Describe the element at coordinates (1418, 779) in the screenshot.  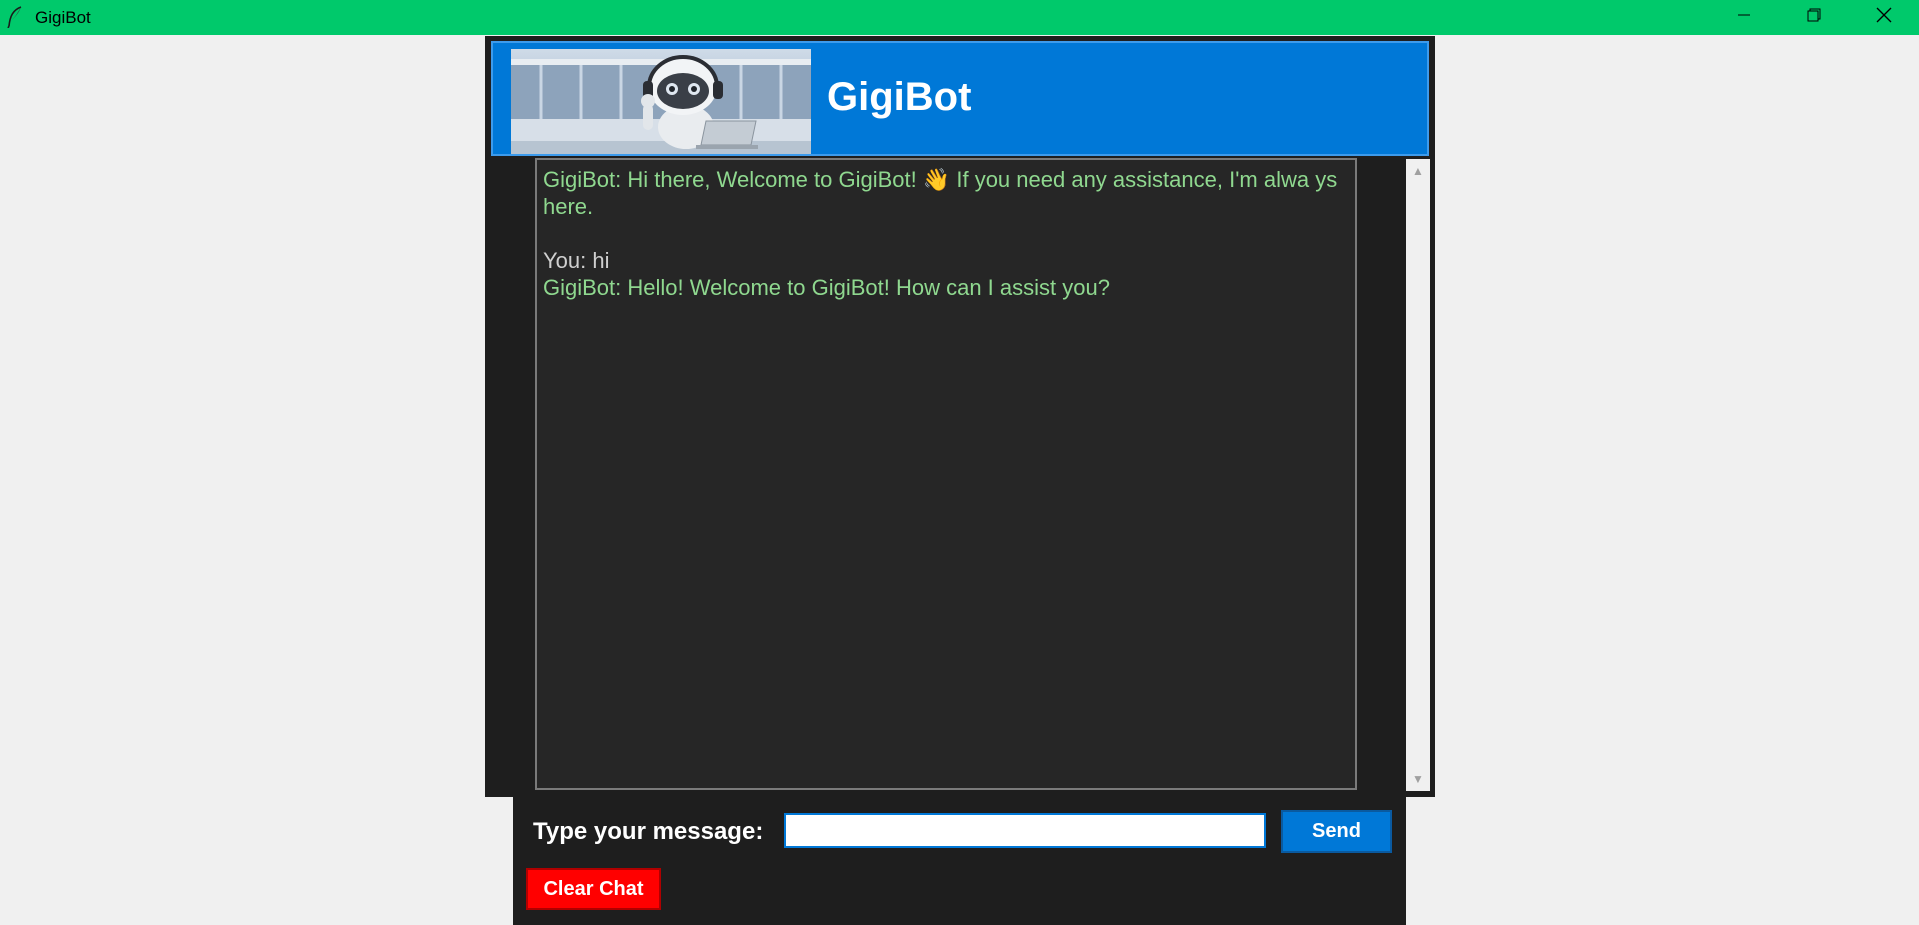
I see `scroll-down-icon: ▼` at that location.